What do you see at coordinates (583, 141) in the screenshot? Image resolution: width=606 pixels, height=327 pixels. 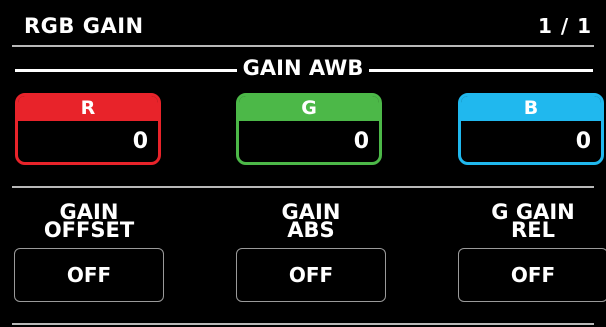 I see `gain-b-value: 0` at bounding box center [583, 141].